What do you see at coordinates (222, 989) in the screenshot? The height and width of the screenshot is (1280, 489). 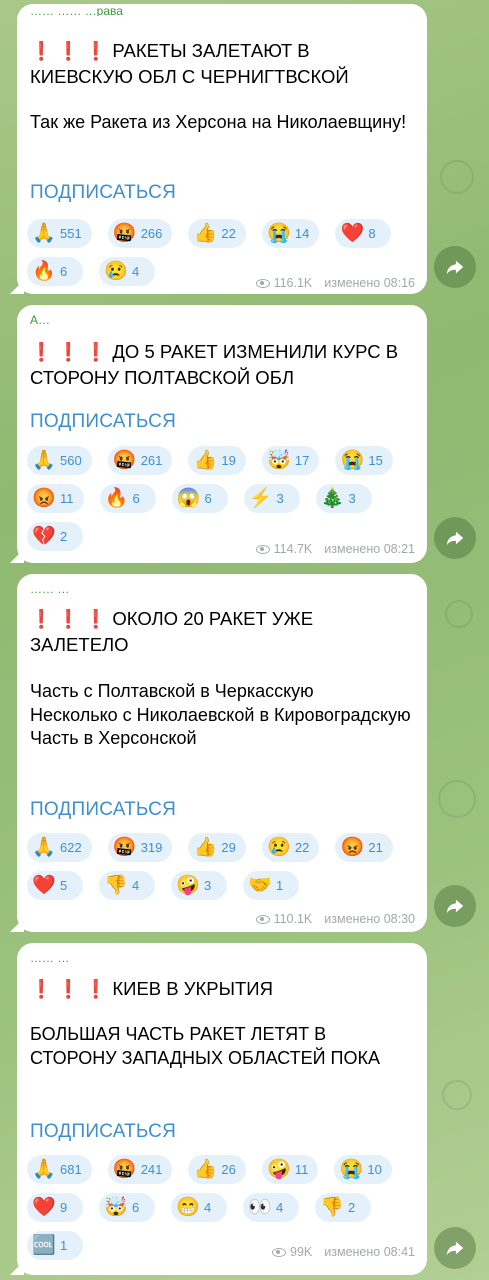 I see `post-title: ❗ ❗ ❗ КИЕВ В УКРЫТИЯ` at bounding box center [222, 989].